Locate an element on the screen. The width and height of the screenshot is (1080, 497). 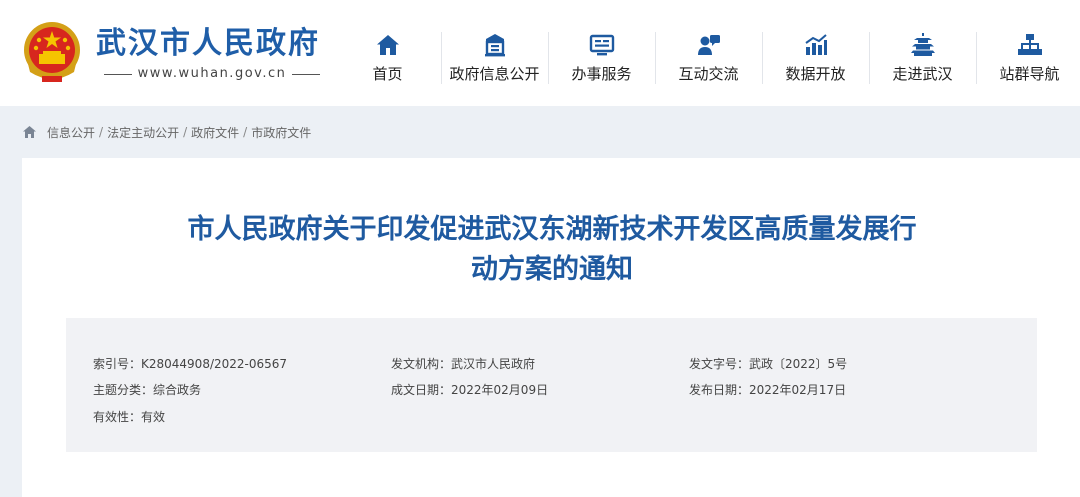
nav-item-home: 首页 is located at coordinates (387, 58).